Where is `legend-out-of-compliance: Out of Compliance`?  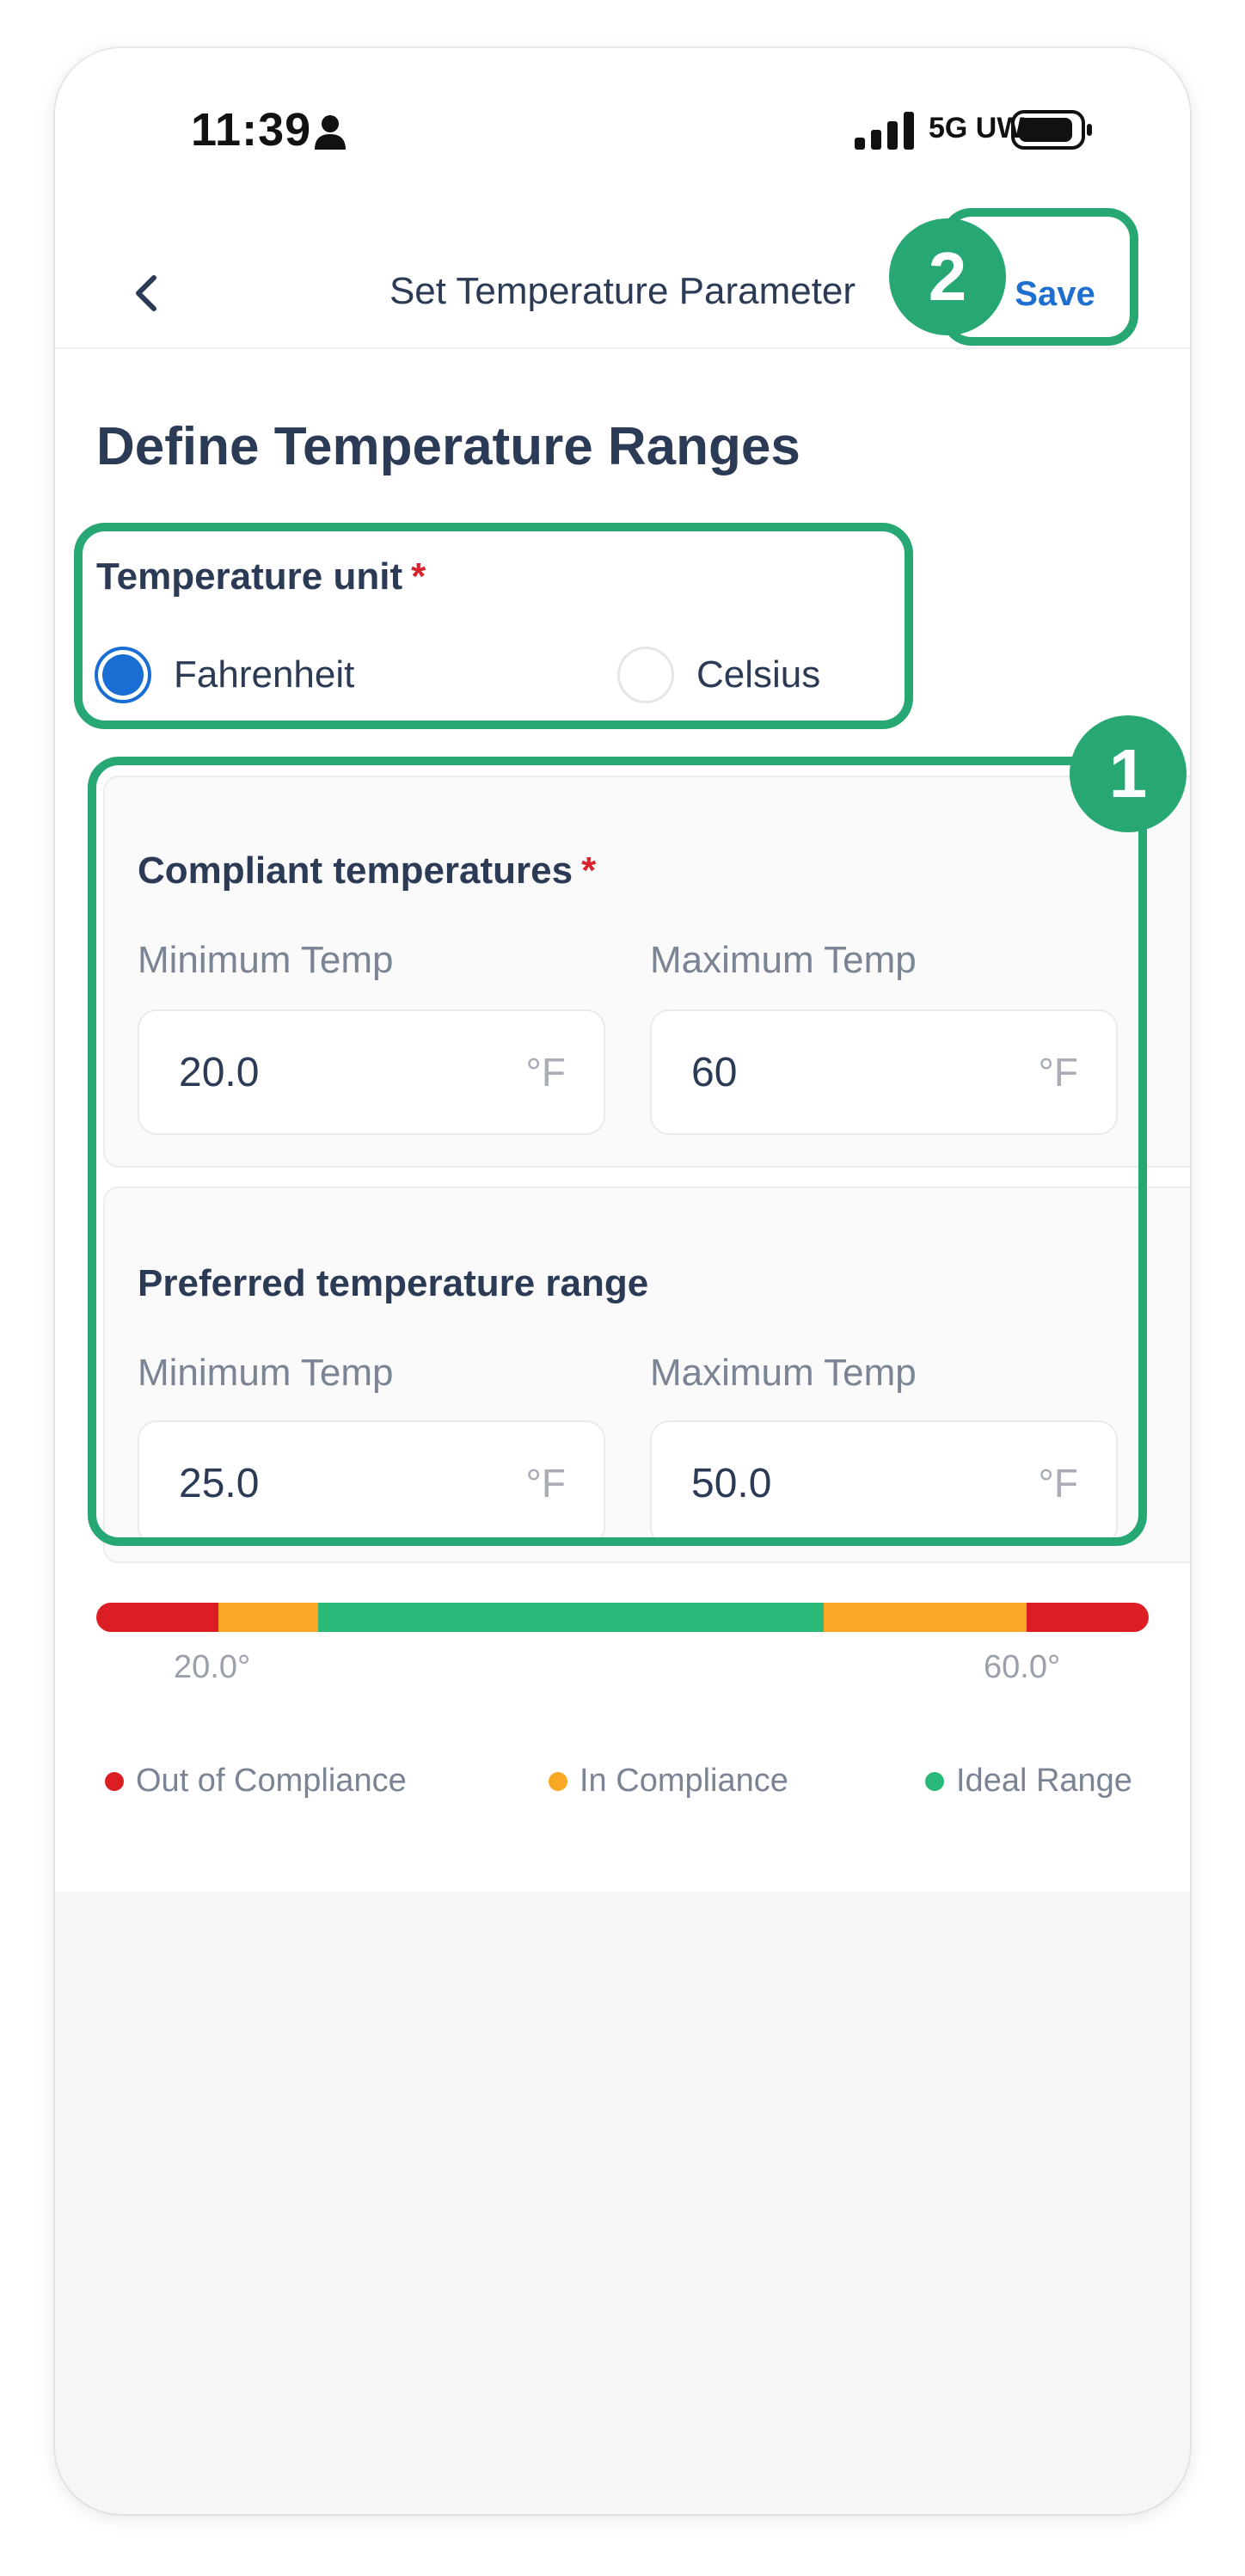 legend-out-of-compliance: Out of Compliance is located at coordinates (256, 1781).